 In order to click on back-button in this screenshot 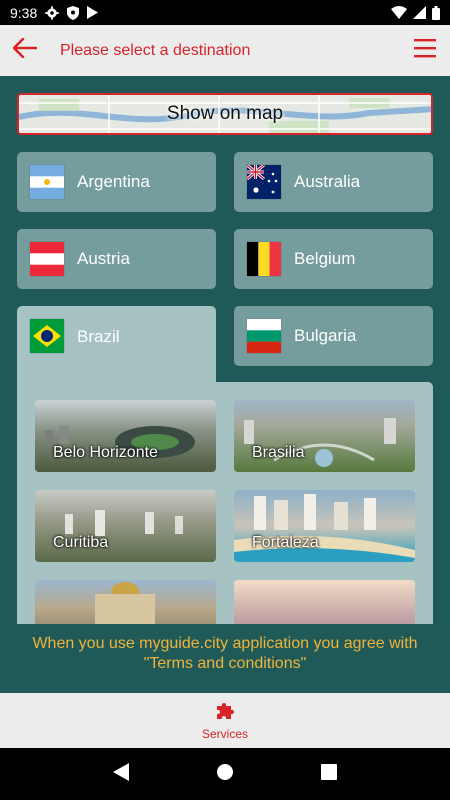, I will do `click(25, 50)`.